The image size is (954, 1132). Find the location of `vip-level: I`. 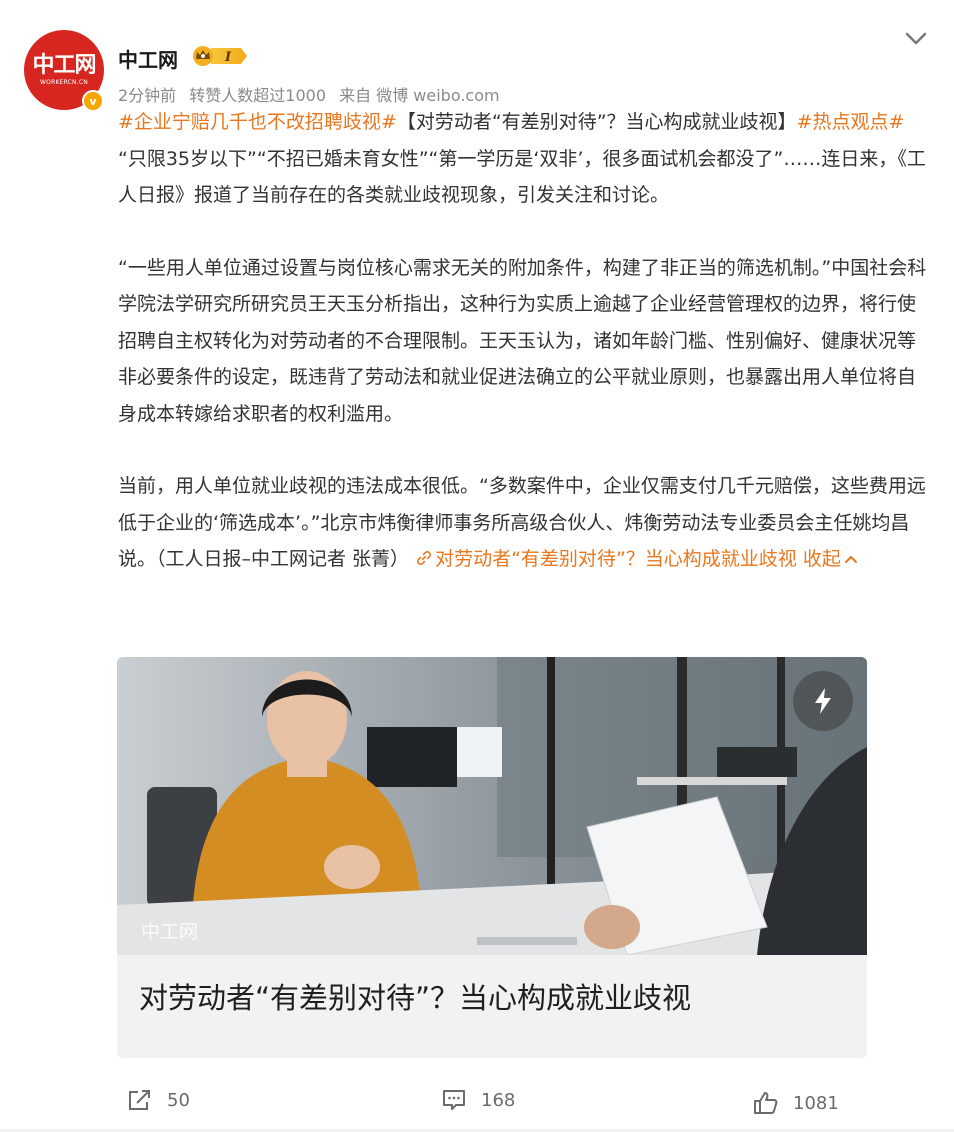

vip-level: I is located at coordinates (228, 57).